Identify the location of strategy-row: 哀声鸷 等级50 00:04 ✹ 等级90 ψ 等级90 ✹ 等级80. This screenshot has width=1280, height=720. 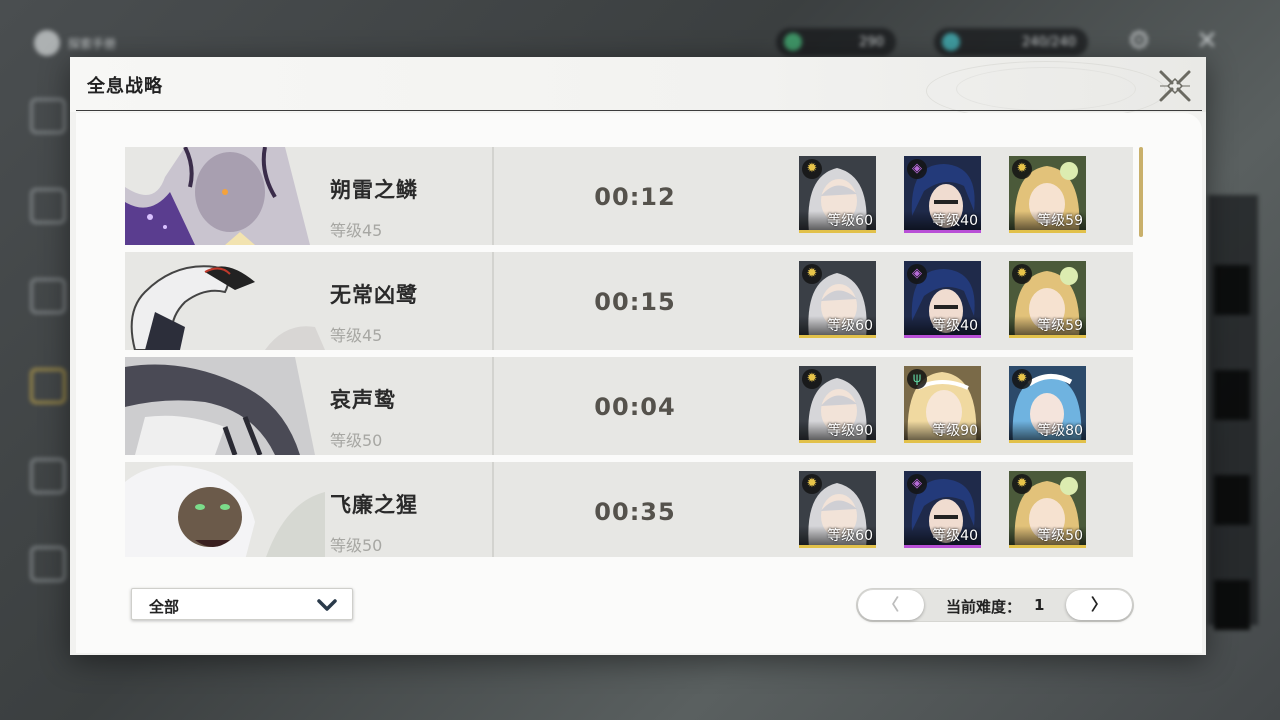
(629, 406).